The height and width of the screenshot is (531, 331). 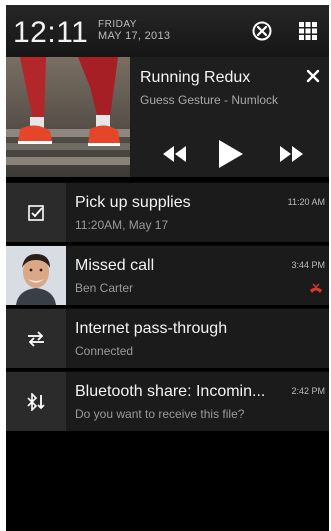 What do you see at coordinates (122, 225) in the screenshot?
I see `notification-subtitle: 11:20AM, May 17` at bounding box center [122, 225].